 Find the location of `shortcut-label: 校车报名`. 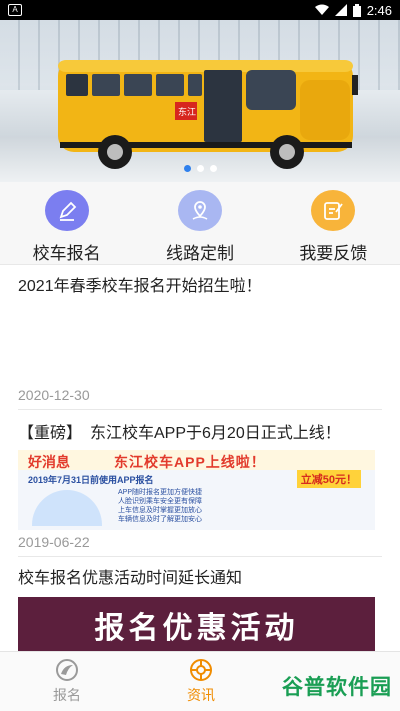

shortcut-label: 校车报名 is located at coordinates (66, 253).